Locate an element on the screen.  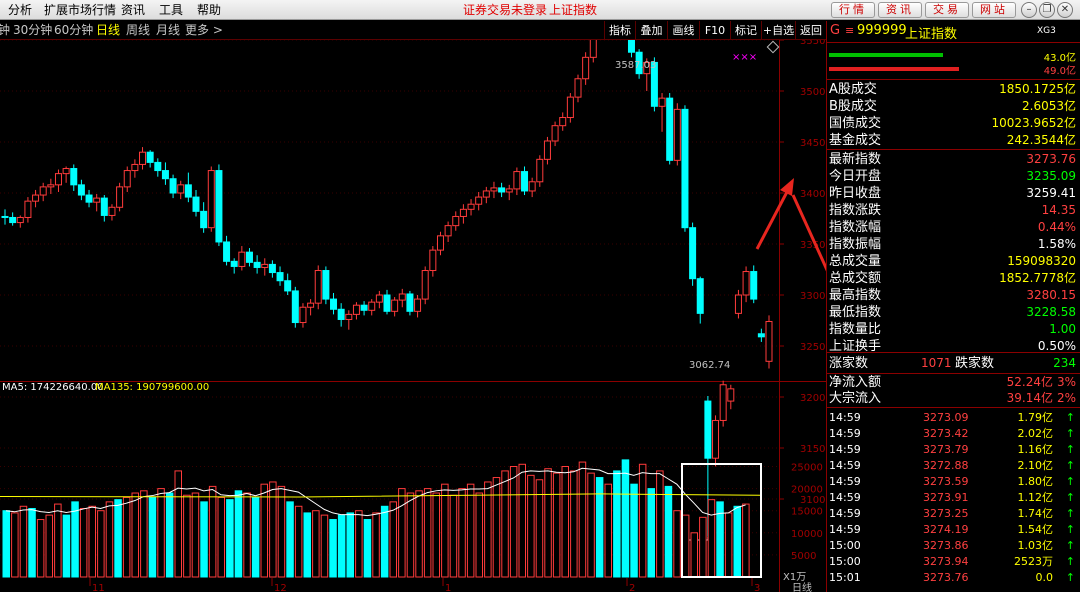
news-button: 资讯 is located at coordinates (900, 10).